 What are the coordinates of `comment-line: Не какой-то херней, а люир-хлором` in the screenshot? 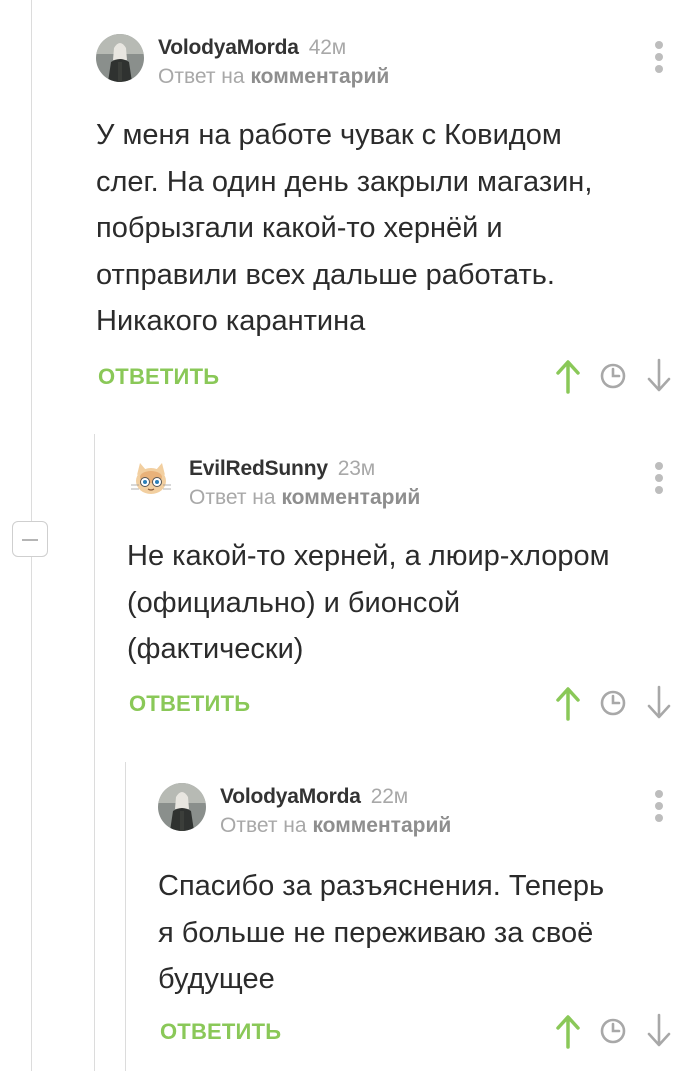 It's located at (368, 556).